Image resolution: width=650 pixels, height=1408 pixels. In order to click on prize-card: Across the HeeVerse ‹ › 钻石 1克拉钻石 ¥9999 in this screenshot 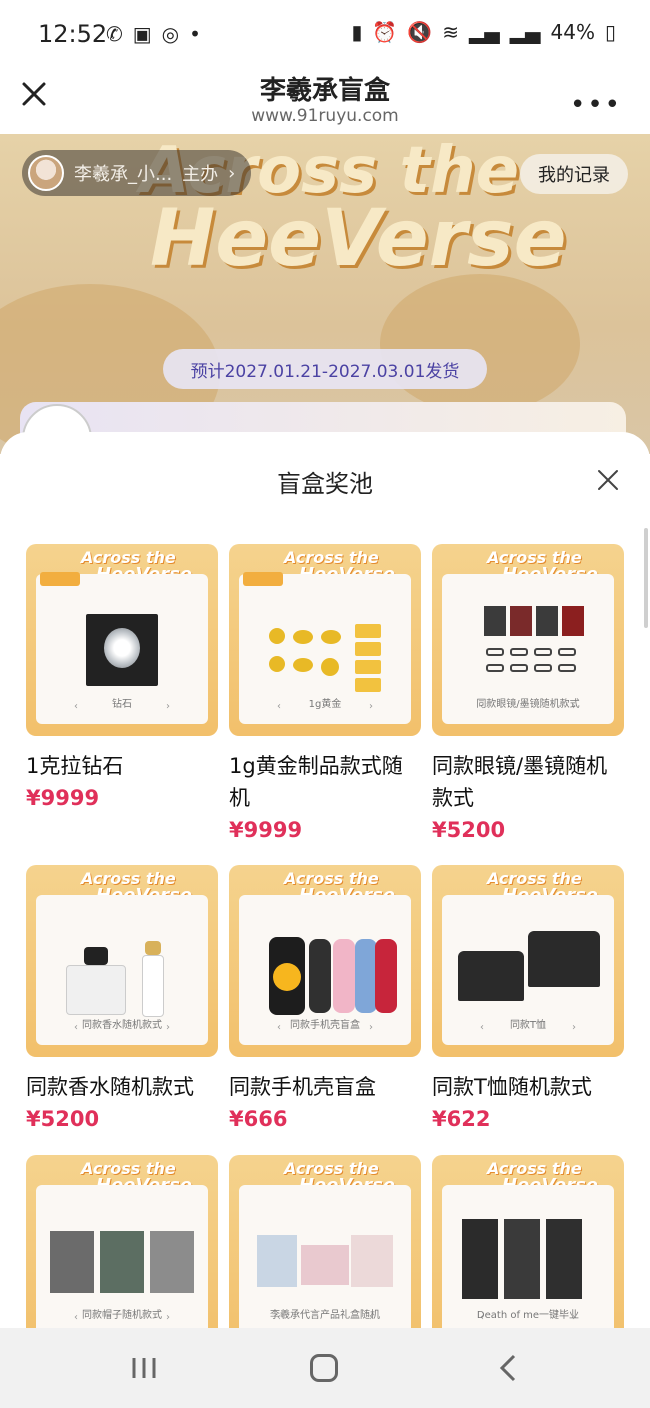, I will do `click(122, 677)`.